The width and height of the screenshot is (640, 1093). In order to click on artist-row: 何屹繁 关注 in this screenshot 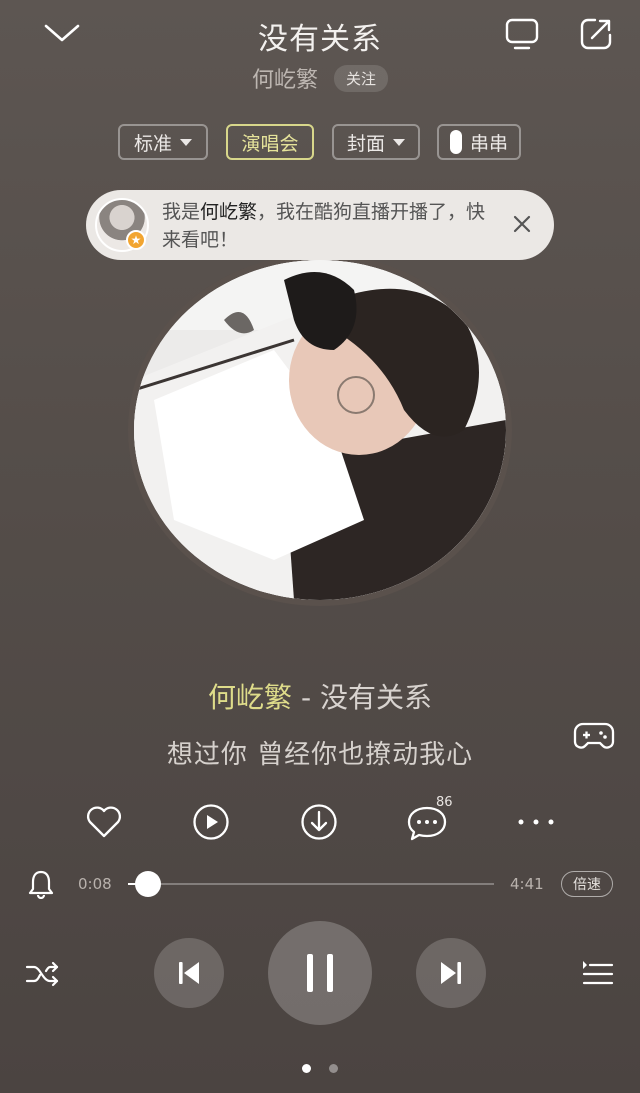, I will do `click(320, 78)`.